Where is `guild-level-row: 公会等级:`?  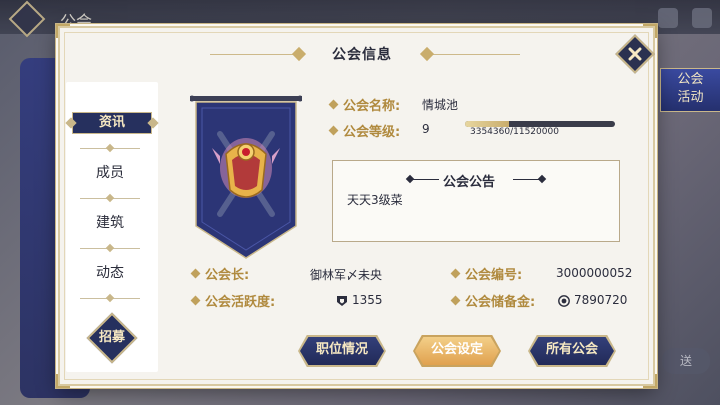
guild-level-row: 公会等级: is located at coordinates (364, 130).